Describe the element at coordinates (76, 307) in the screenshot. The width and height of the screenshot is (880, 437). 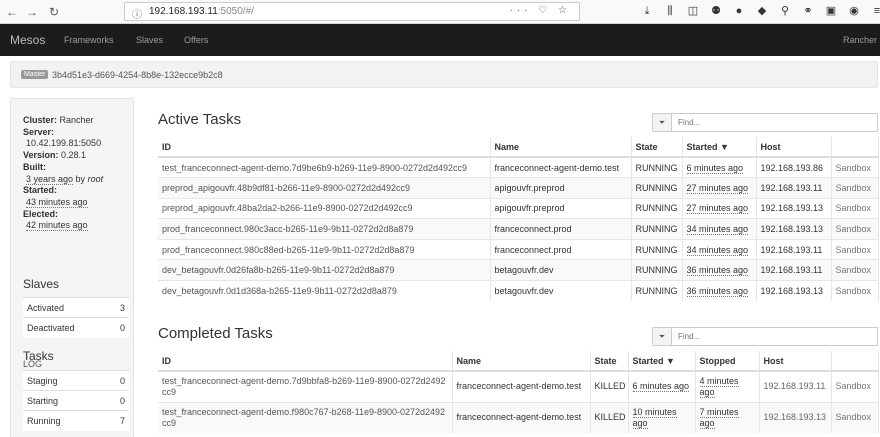
I see `list-item: Activated 3` at that location.